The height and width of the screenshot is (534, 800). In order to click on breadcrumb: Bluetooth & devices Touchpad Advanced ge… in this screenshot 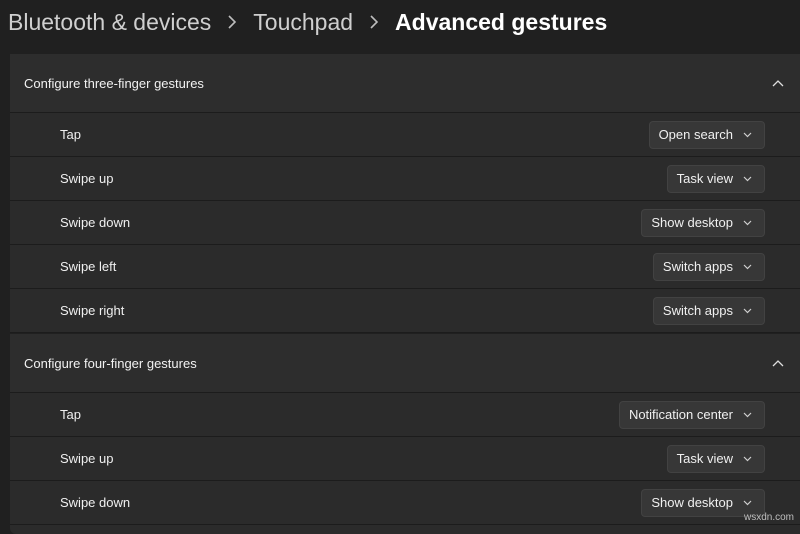, I will do `click(307, 22)`.